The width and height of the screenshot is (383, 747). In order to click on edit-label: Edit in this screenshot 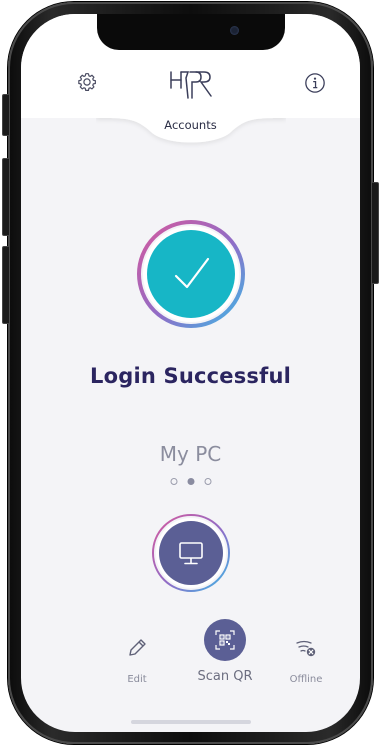, I will do `click(137, 679)`.